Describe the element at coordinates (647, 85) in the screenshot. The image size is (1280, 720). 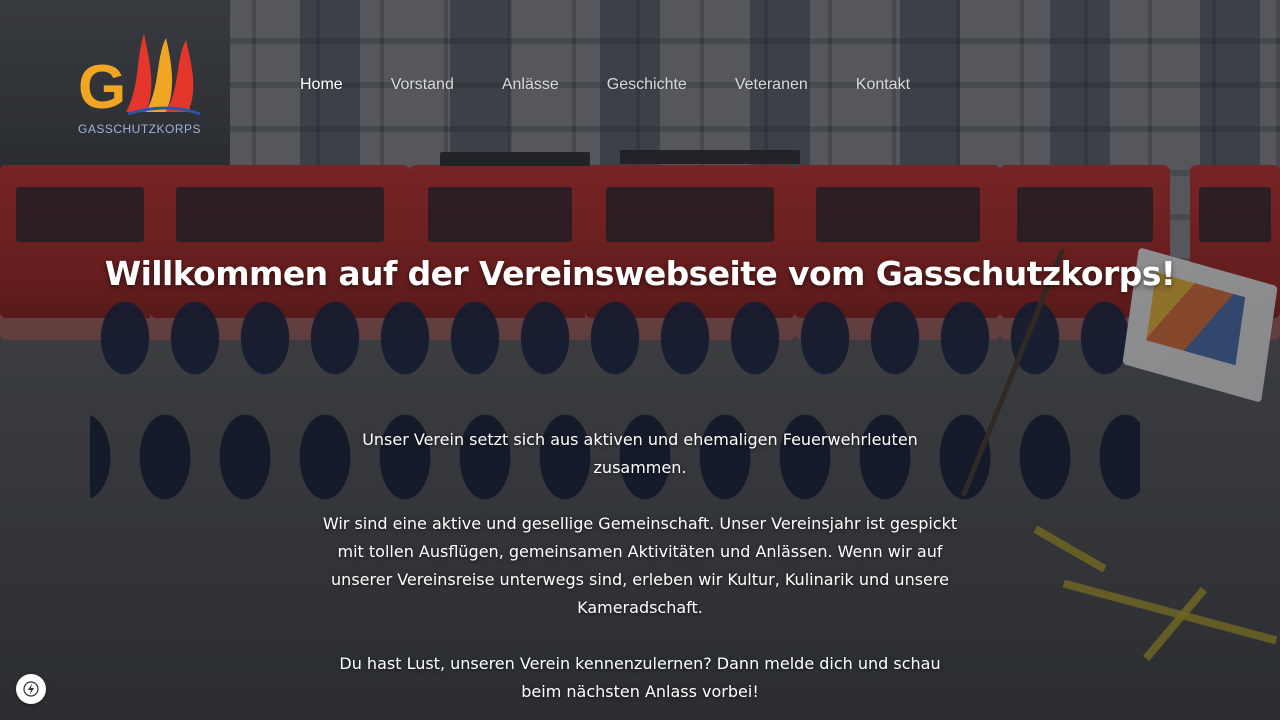
I see `nav-item-geschichte: Geschichte` at that location.